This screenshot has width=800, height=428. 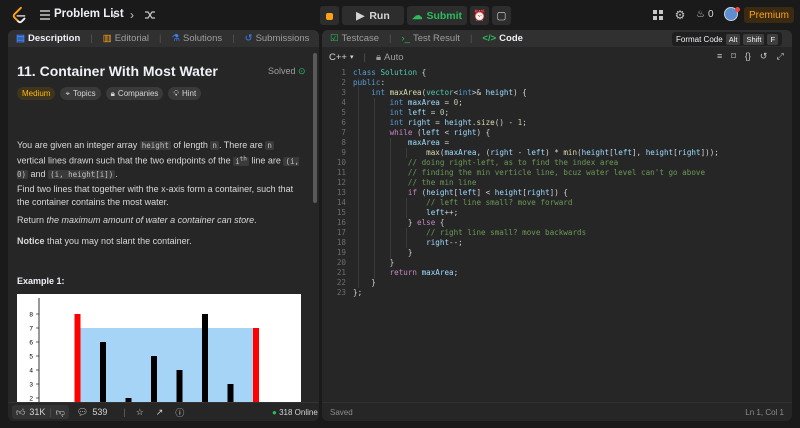 I want to click on code-line: 23};, so click(x=557, y=293).